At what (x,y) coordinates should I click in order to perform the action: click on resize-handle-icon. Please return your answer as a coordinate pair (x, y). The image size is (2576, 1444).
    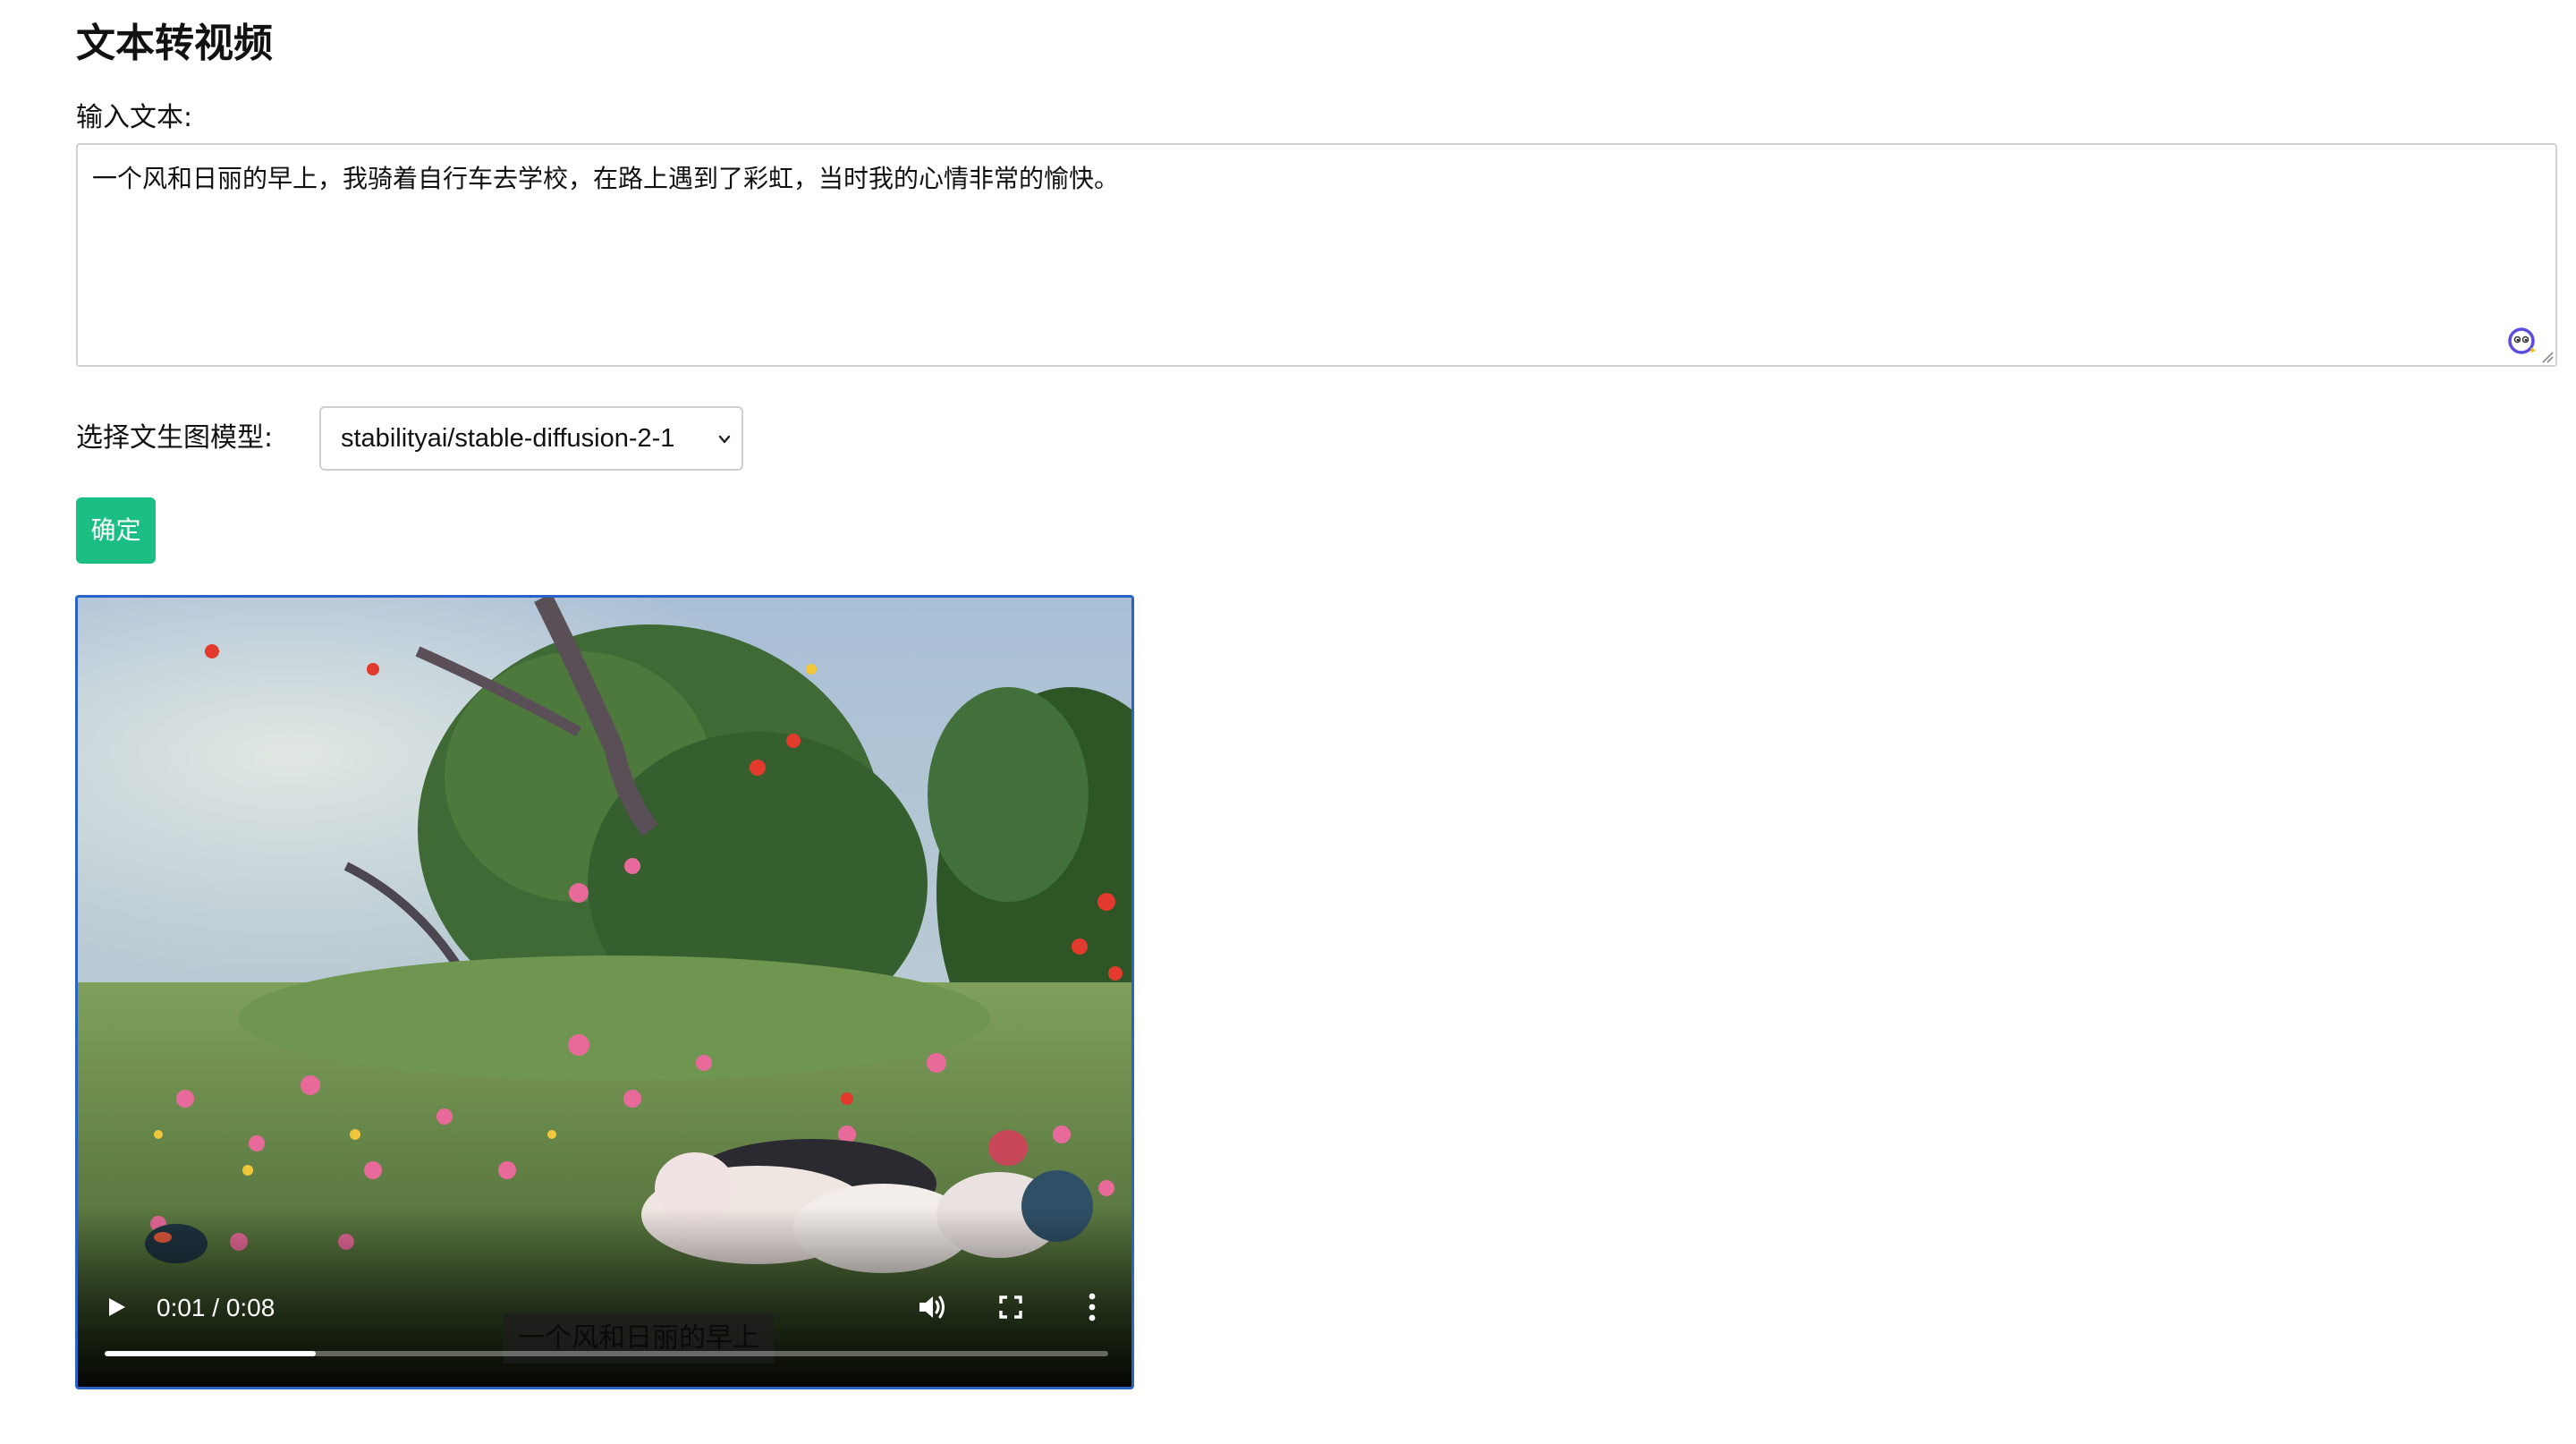
    Looking at the image, I should click on (2547, 357).